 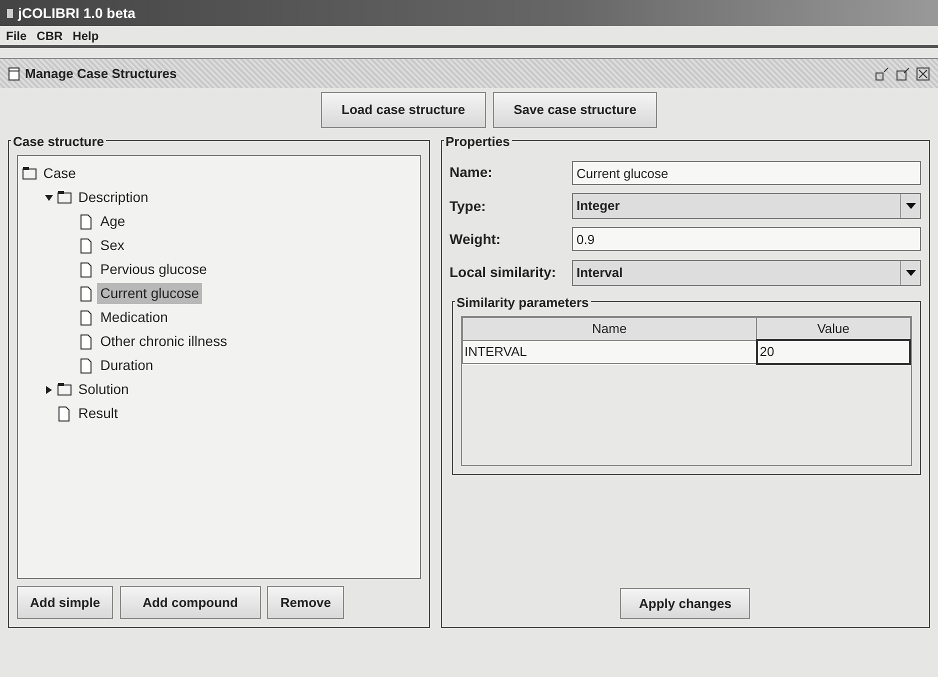 I want to click on field-label: Type:, so click(x=468, y=206).